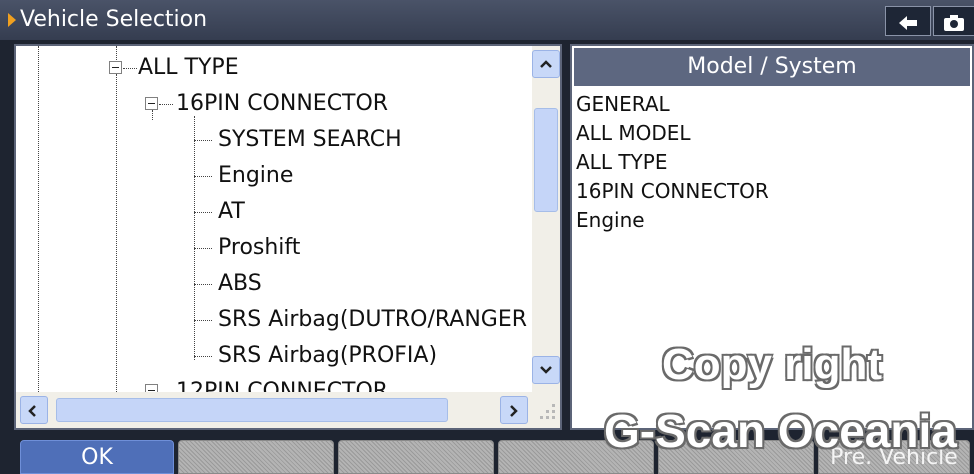 The width and height of the screenshot is (974, 474). What do you see at coordinates (546, 410) in the screenshot?
I see `resize-grip-icon` at bounding box center [546, 410].